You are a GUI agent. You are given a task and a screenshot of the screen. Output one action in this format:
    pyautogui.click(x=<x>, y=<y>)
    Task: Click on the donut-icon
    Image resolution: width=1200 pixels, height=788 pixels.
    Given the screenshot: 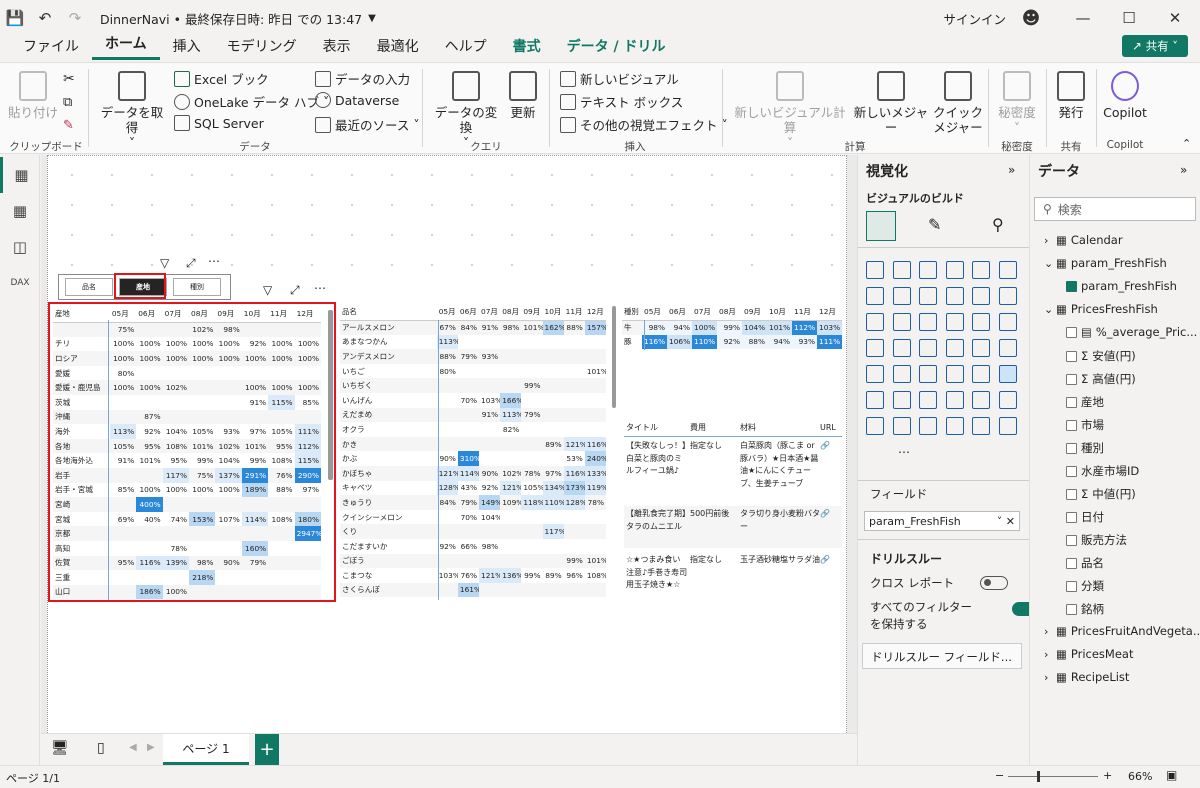 What is the action you would take?
    pyautogui.click(x=981, y=322)
    